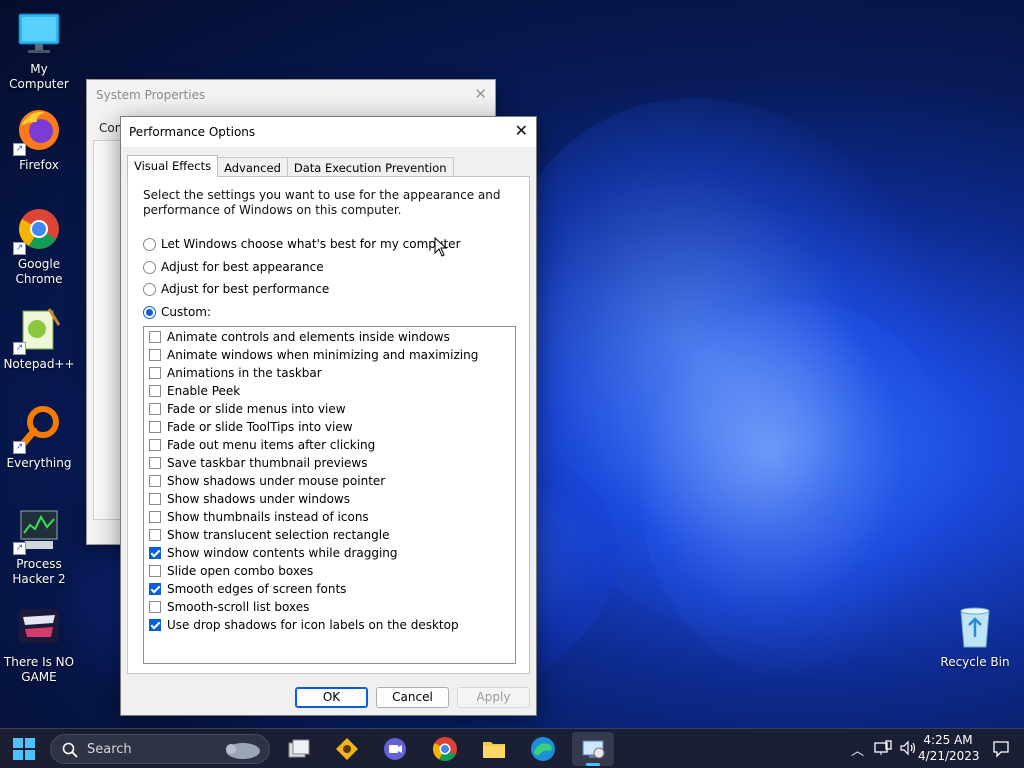  I want to click on desktop-icon-firefox: ↗ Firefox, so click(39, 139).